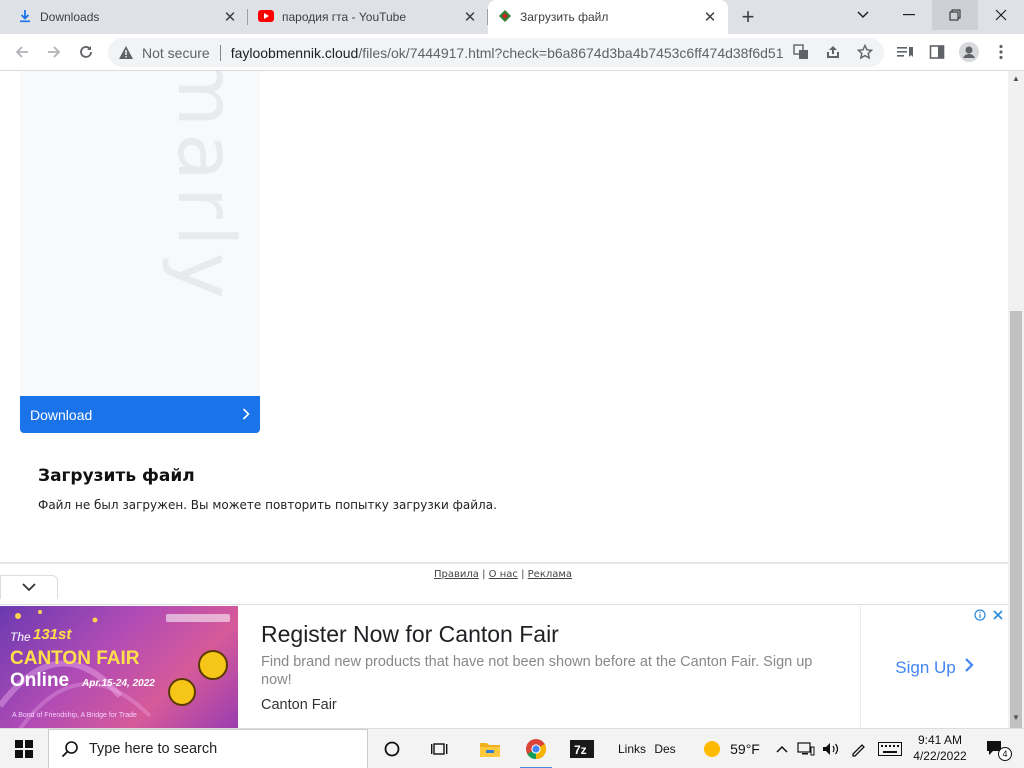  What do you see at coordinates (909, 15) in the screenshot?
I see `minimize-button` at bounding box center [909, 15].